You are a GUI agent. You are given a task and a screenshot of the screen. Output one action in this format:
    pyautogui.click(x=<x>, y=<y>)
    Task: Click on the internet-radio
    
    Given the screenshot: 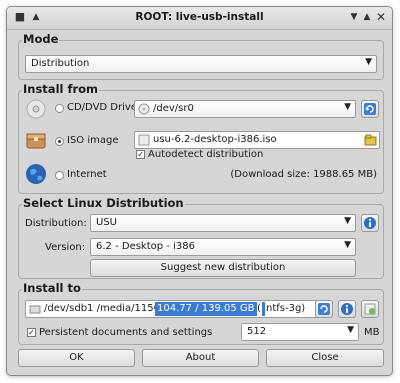 What is the action you would take?
    pyautogui.click(x=59, y=175)
    